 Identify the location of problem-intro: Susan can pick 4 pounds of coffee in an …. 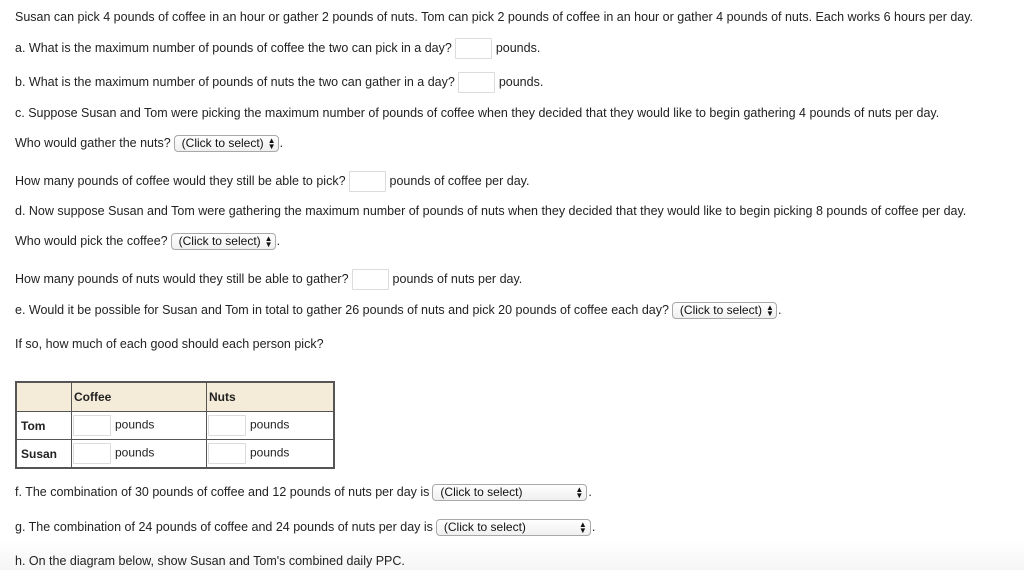
(494, 17).